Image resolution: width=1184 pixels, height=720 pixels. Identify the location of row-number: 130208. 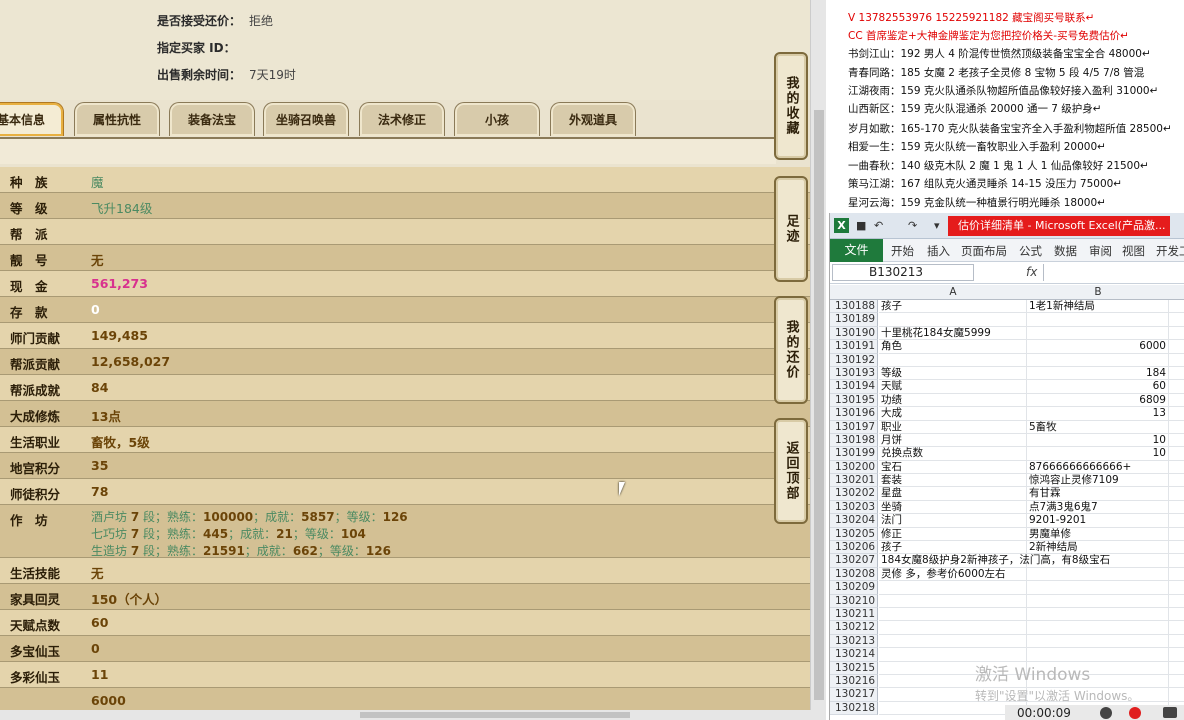
(854, 574).